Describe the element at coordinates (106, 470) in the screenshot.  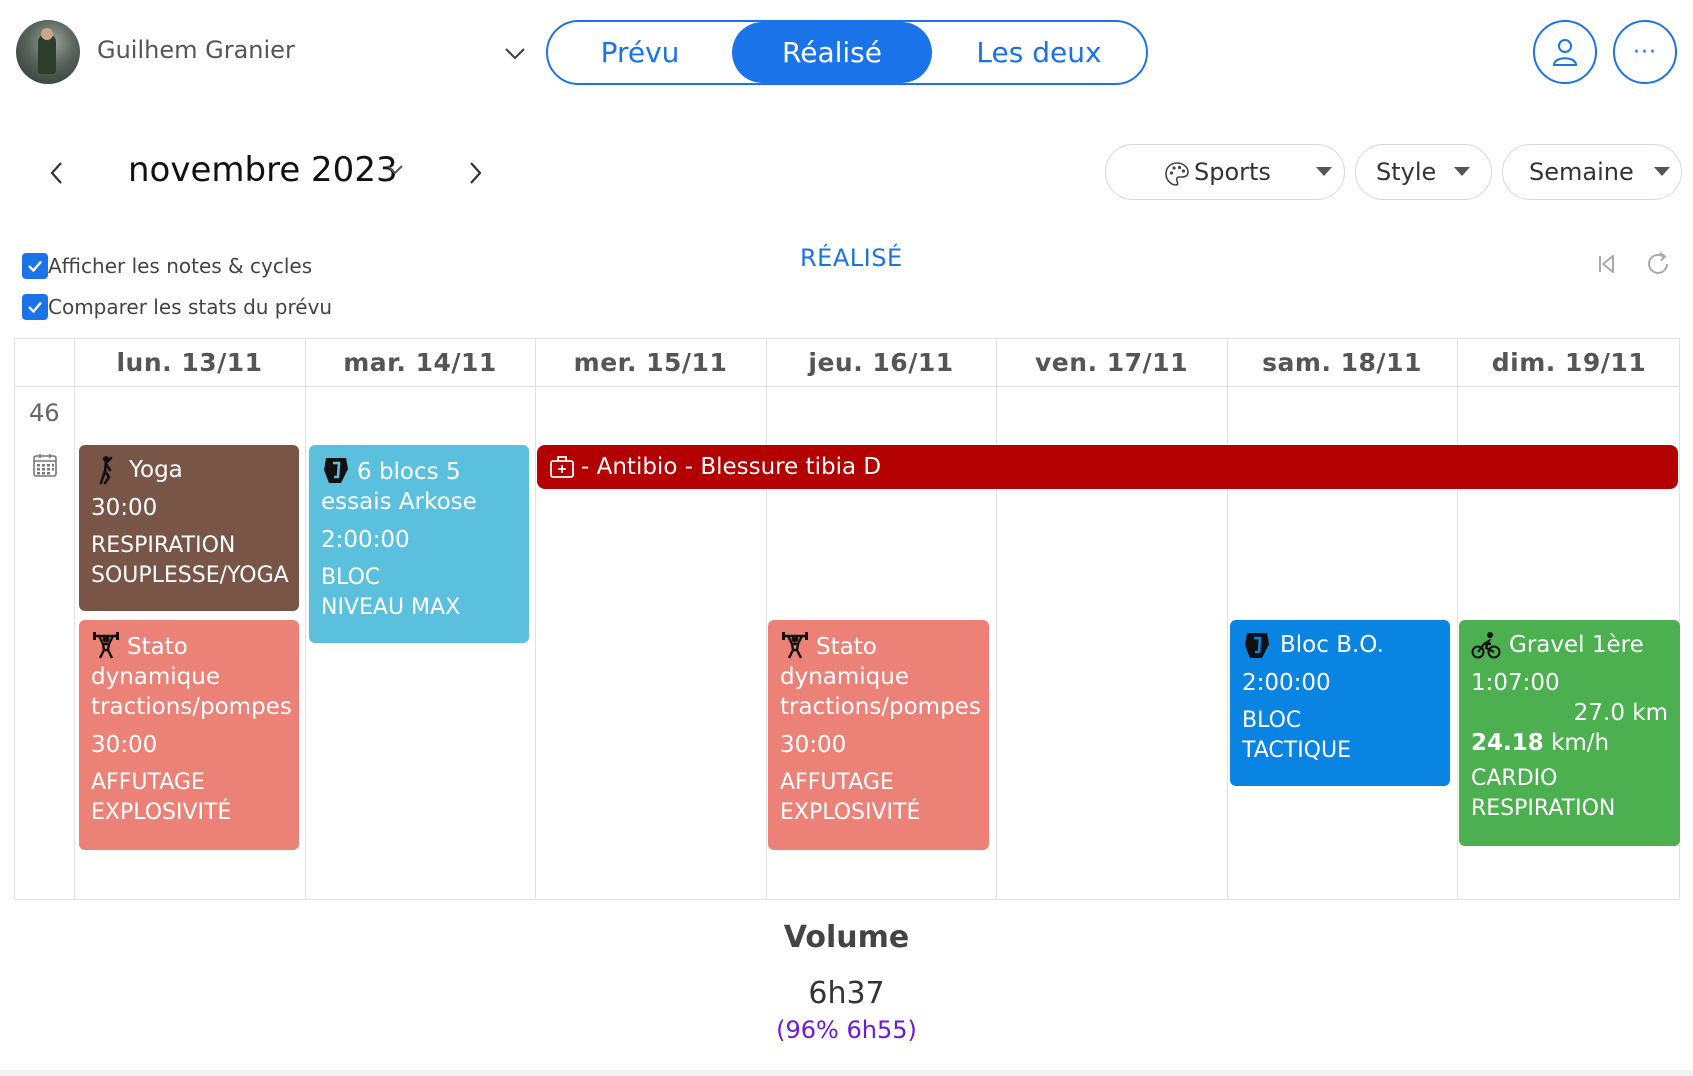
I see `yoga-icon` at that location.